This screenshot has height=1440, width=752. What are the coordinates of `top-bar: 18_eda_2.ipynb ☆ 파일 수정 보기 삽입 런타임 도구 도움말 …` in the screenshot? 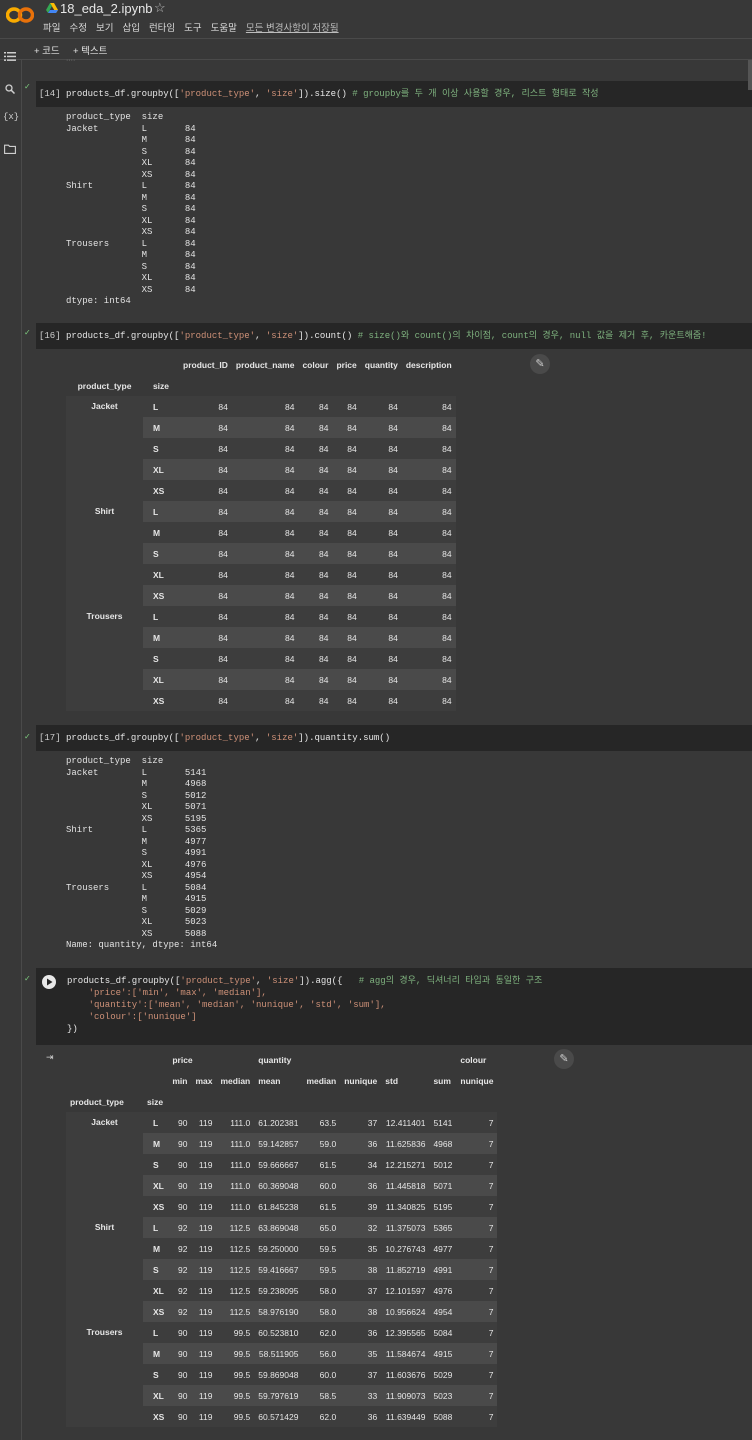 It's located at (376, 19).